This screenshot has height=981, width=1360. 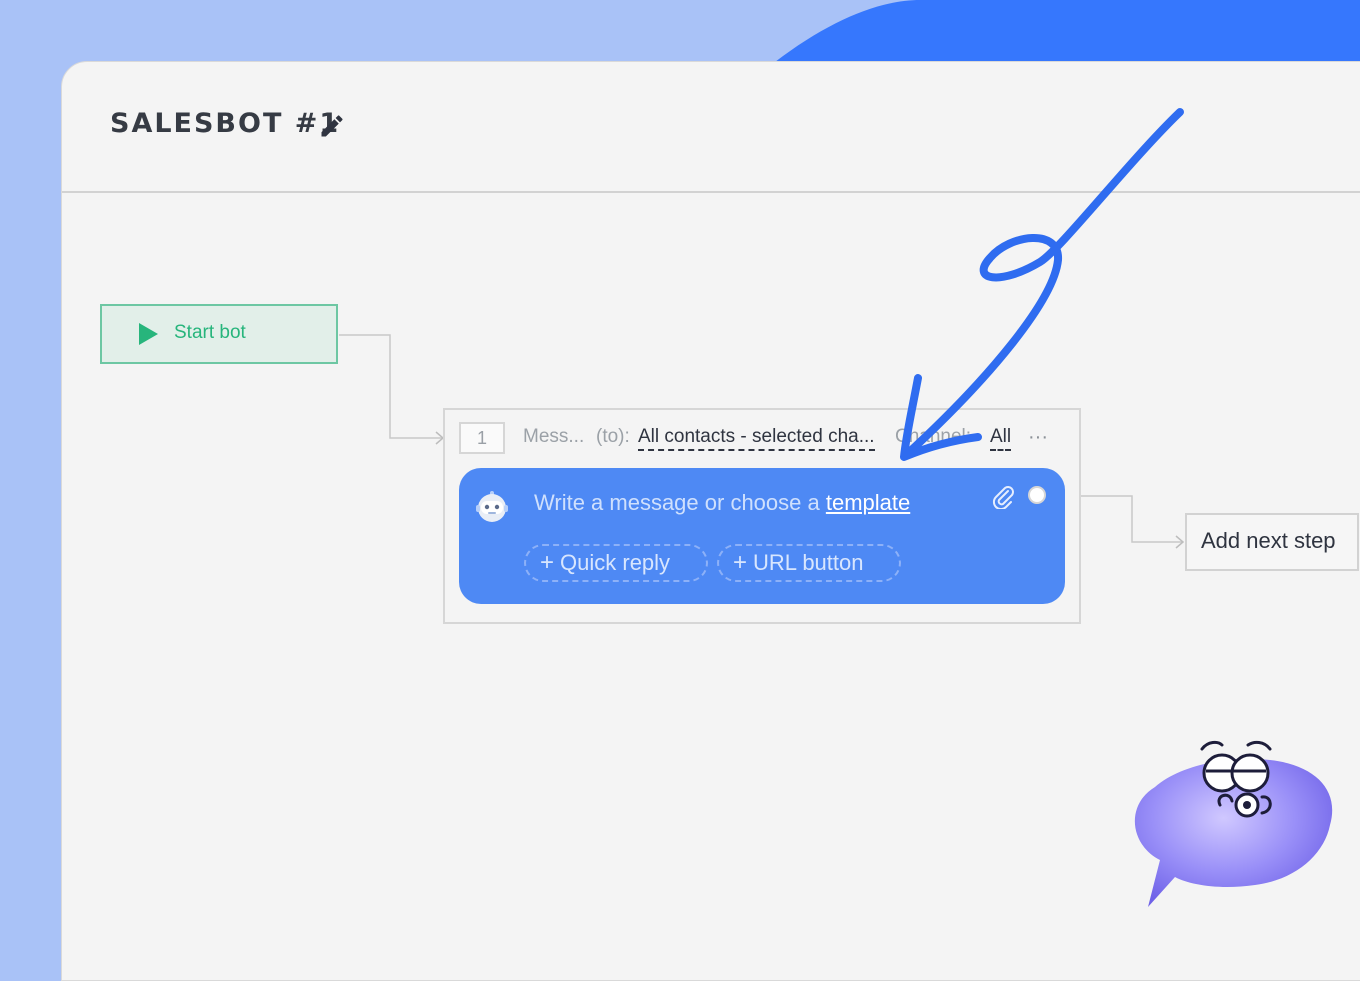 I want to click on start-bot-node: Start bot, so click(x=219, y=334).